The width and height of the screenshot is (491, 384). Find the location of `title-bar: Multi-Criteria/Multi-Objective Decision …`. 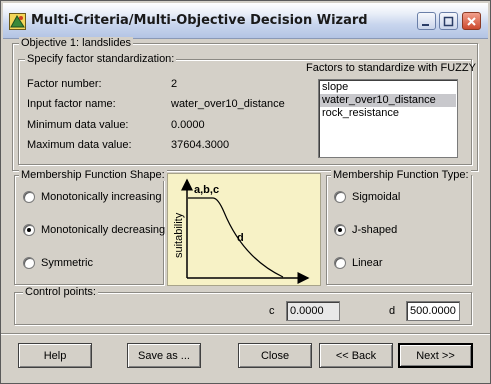

title-bar: Multi-Criteria/Multi-Objective Decision … is located at coordinates (245, 21).